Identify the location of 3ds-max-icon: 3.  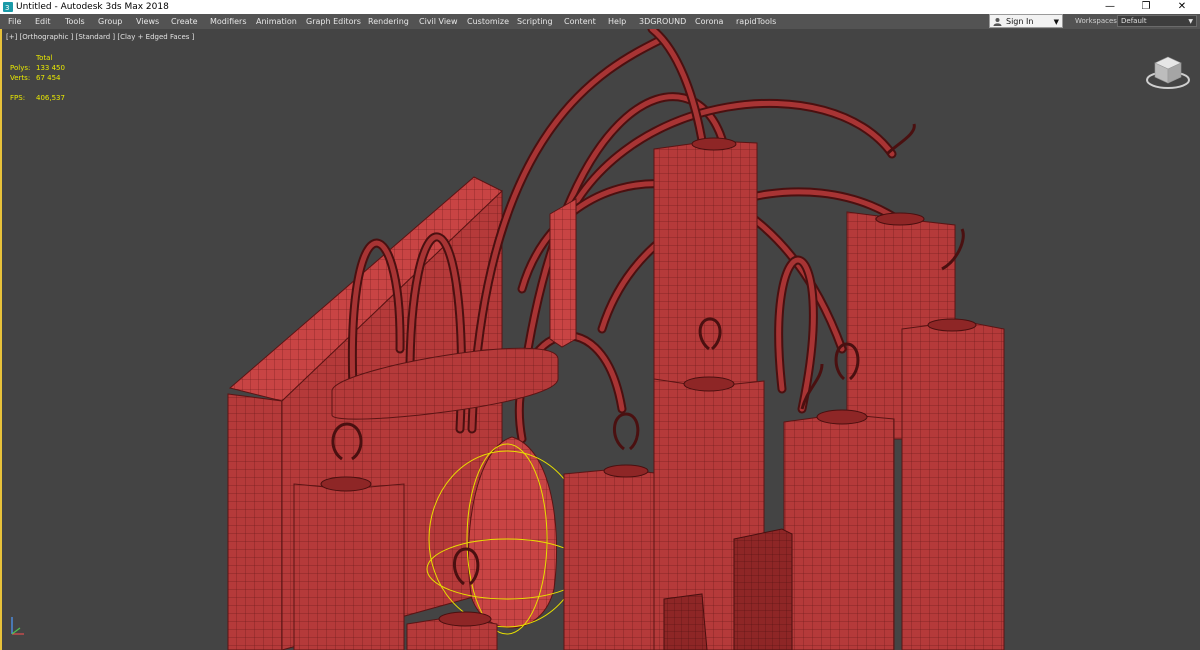
(8, 7).